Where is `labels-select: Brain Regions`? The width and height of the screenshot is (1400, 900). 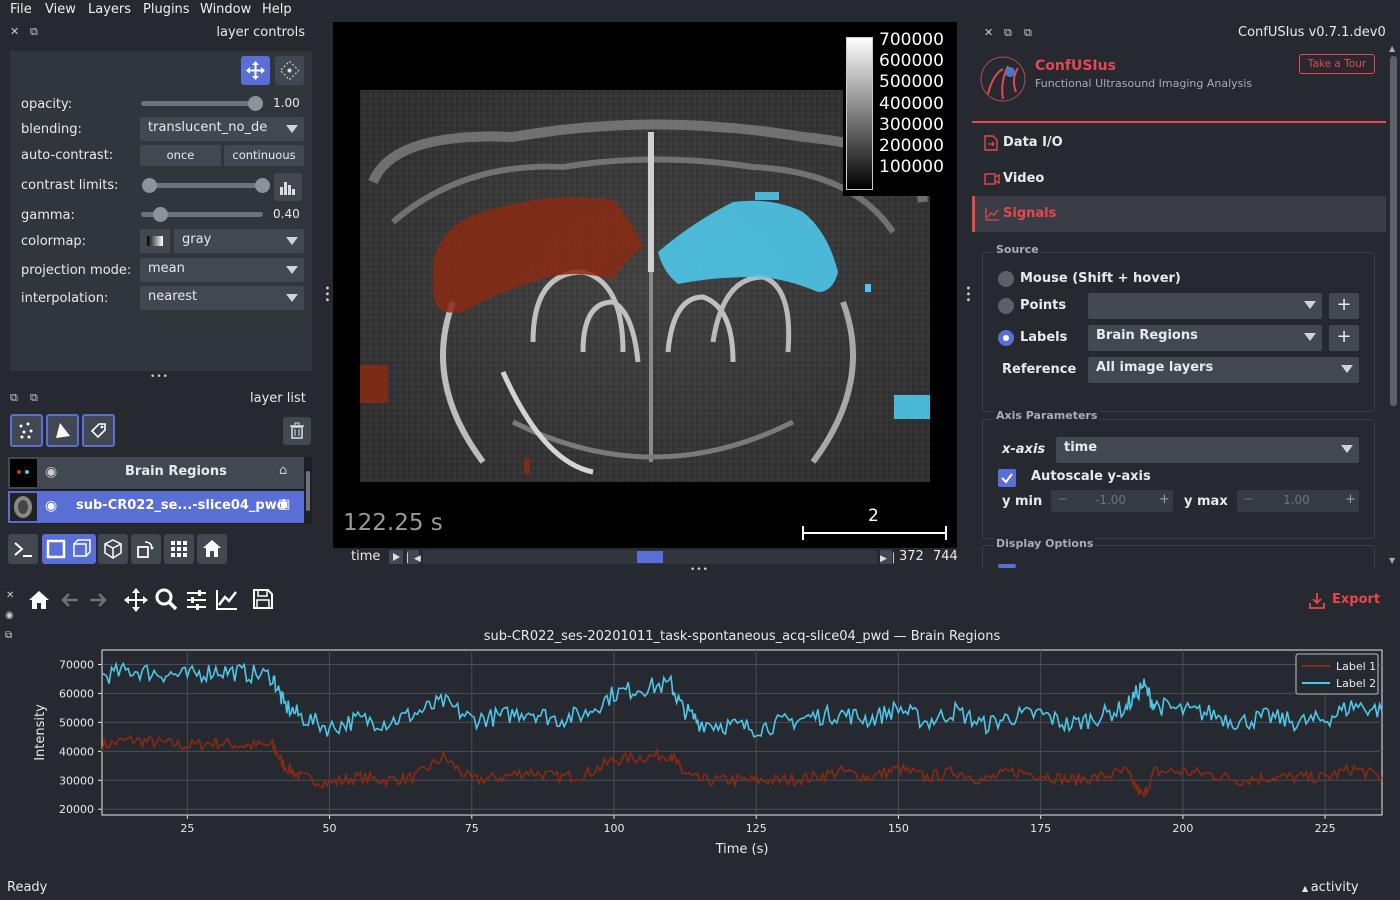
labels-select: Brain Regions is located at coordinates (1205, 338).